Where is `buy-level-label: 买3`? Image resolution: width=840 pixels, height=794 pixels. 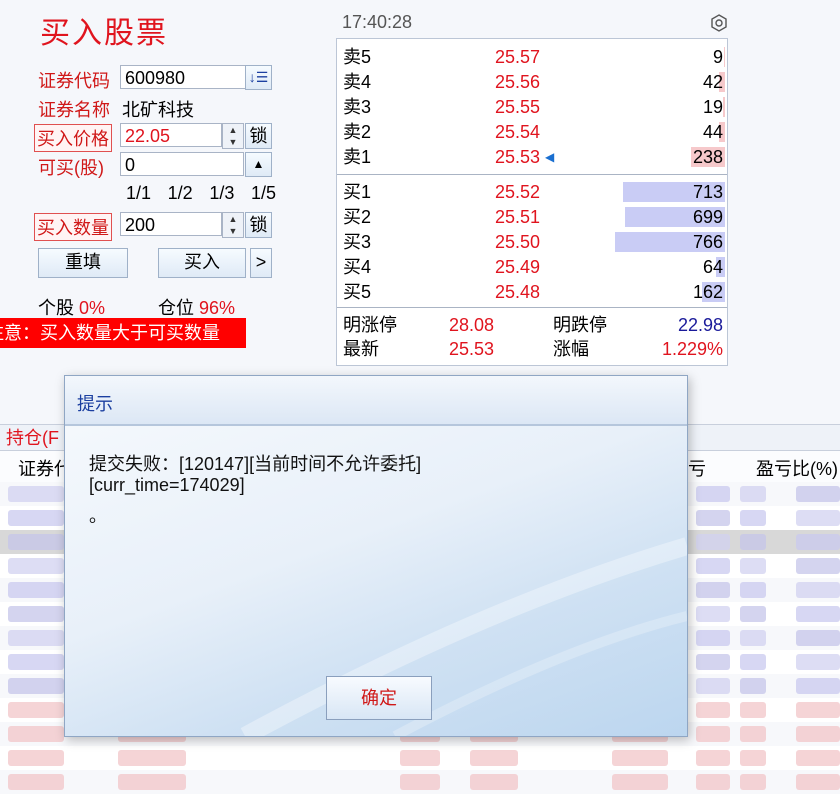
buy-level-label: 买3 is located at coordinates (357, 242).